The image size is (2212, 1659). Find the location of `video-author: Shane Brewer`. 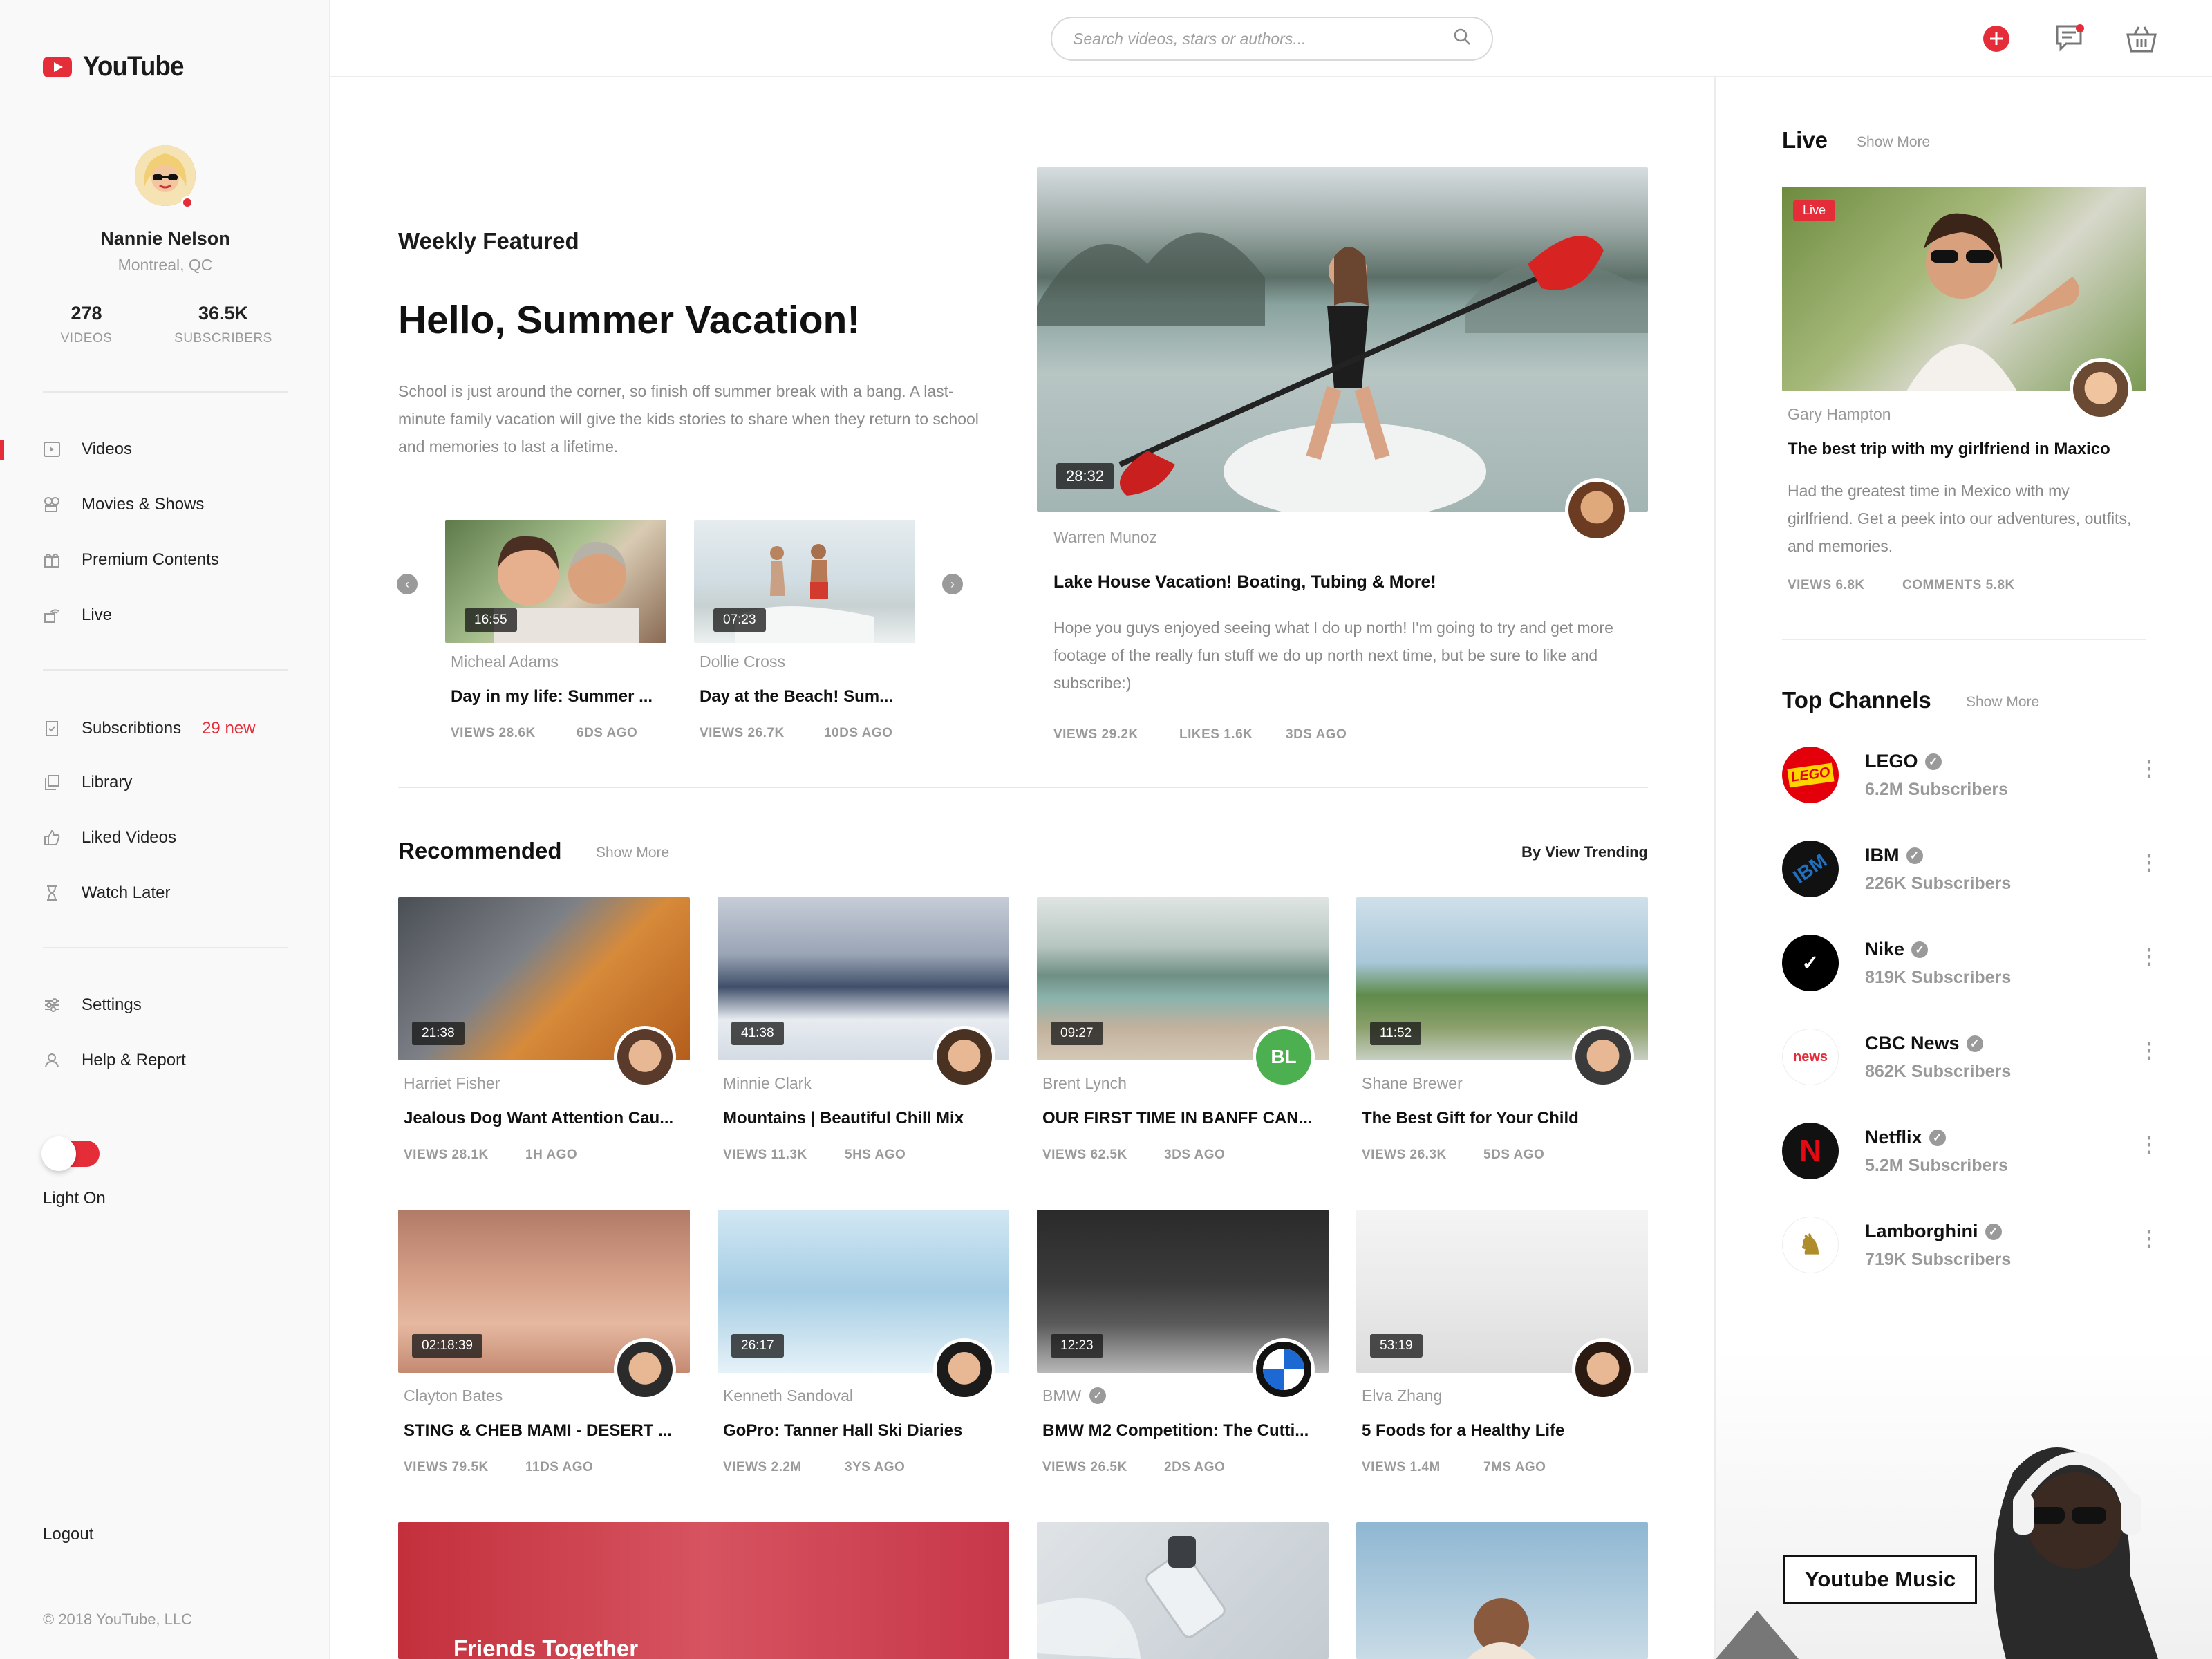

video-author: Shane Brewer is located at coordinates (1412, 1083).